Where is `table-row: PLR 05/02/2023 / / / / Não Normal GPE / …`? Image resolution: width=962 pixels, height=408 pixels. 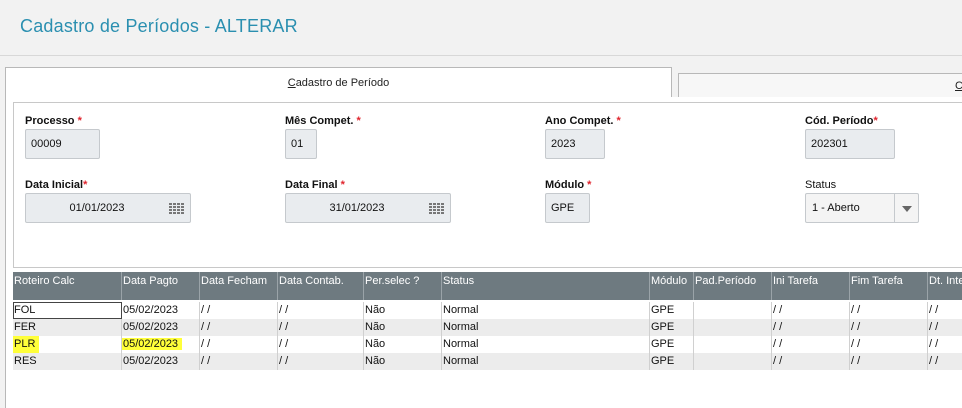 table-row: PLR 05/02/2023 / / / / Não Normal GPE / … is located at coordinates (487, 344).